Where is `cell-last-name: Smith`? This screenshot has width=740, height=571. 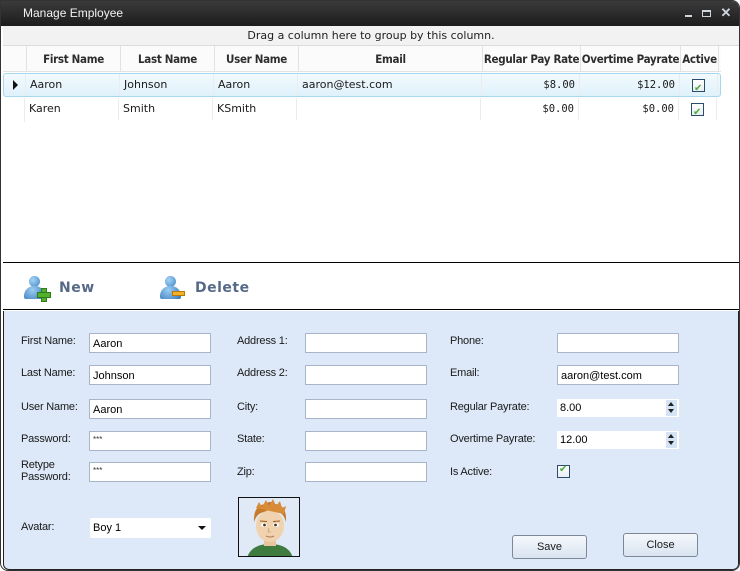 cell-last-name: Smith is located at coordinates (166, 109).